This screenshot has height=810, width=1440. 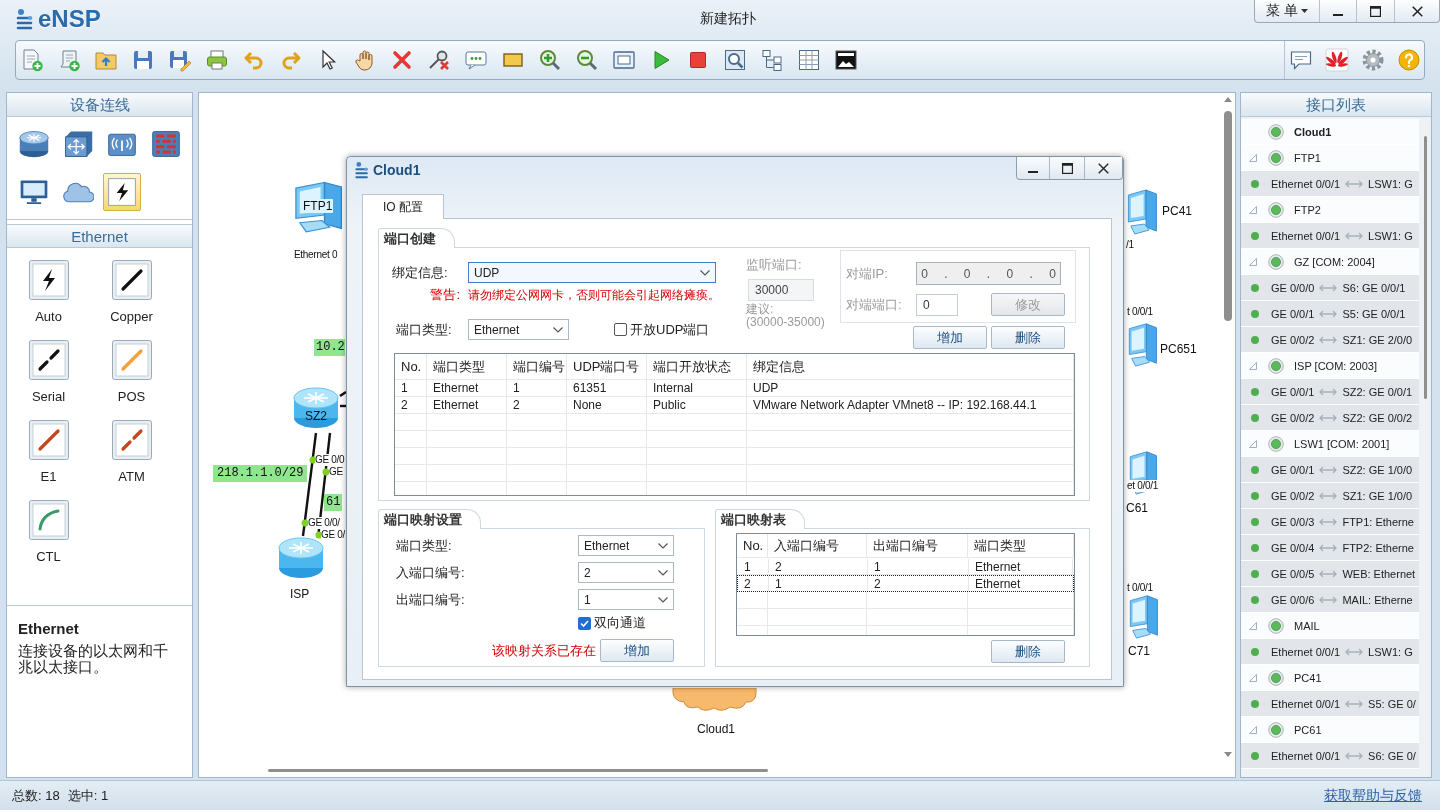 I want to click on port-dot-icon, so click(x=326, y=472).